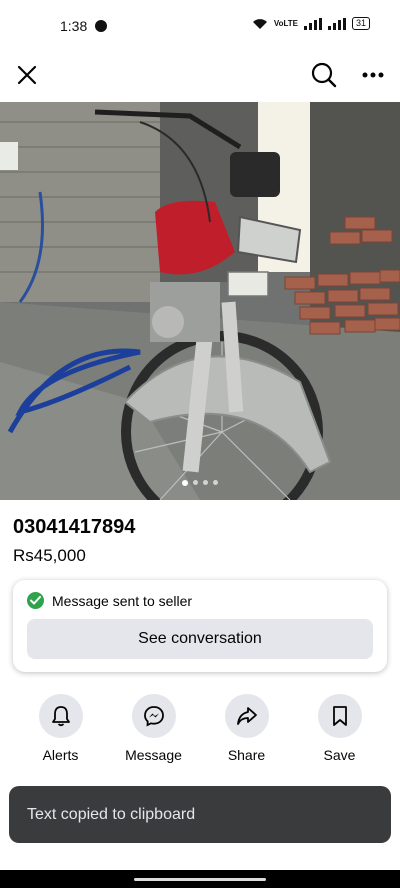 The height and width of the screenshot is (888, 400). Describe the element at coordinates (74, 527) in the screenshot. I see `listing-title: 03041417894` at that location.